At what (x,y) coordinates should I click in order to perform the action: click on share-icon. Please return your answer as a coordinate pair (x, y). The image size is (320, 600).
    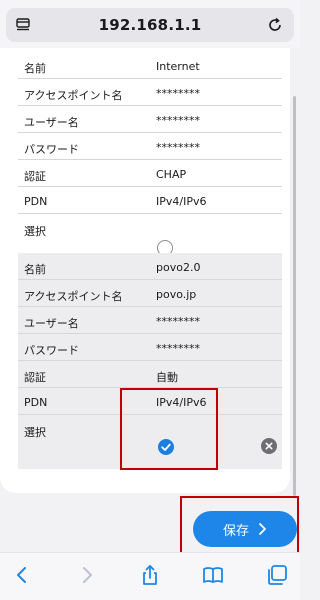
    Looking at the image, I should click on (150, 575).